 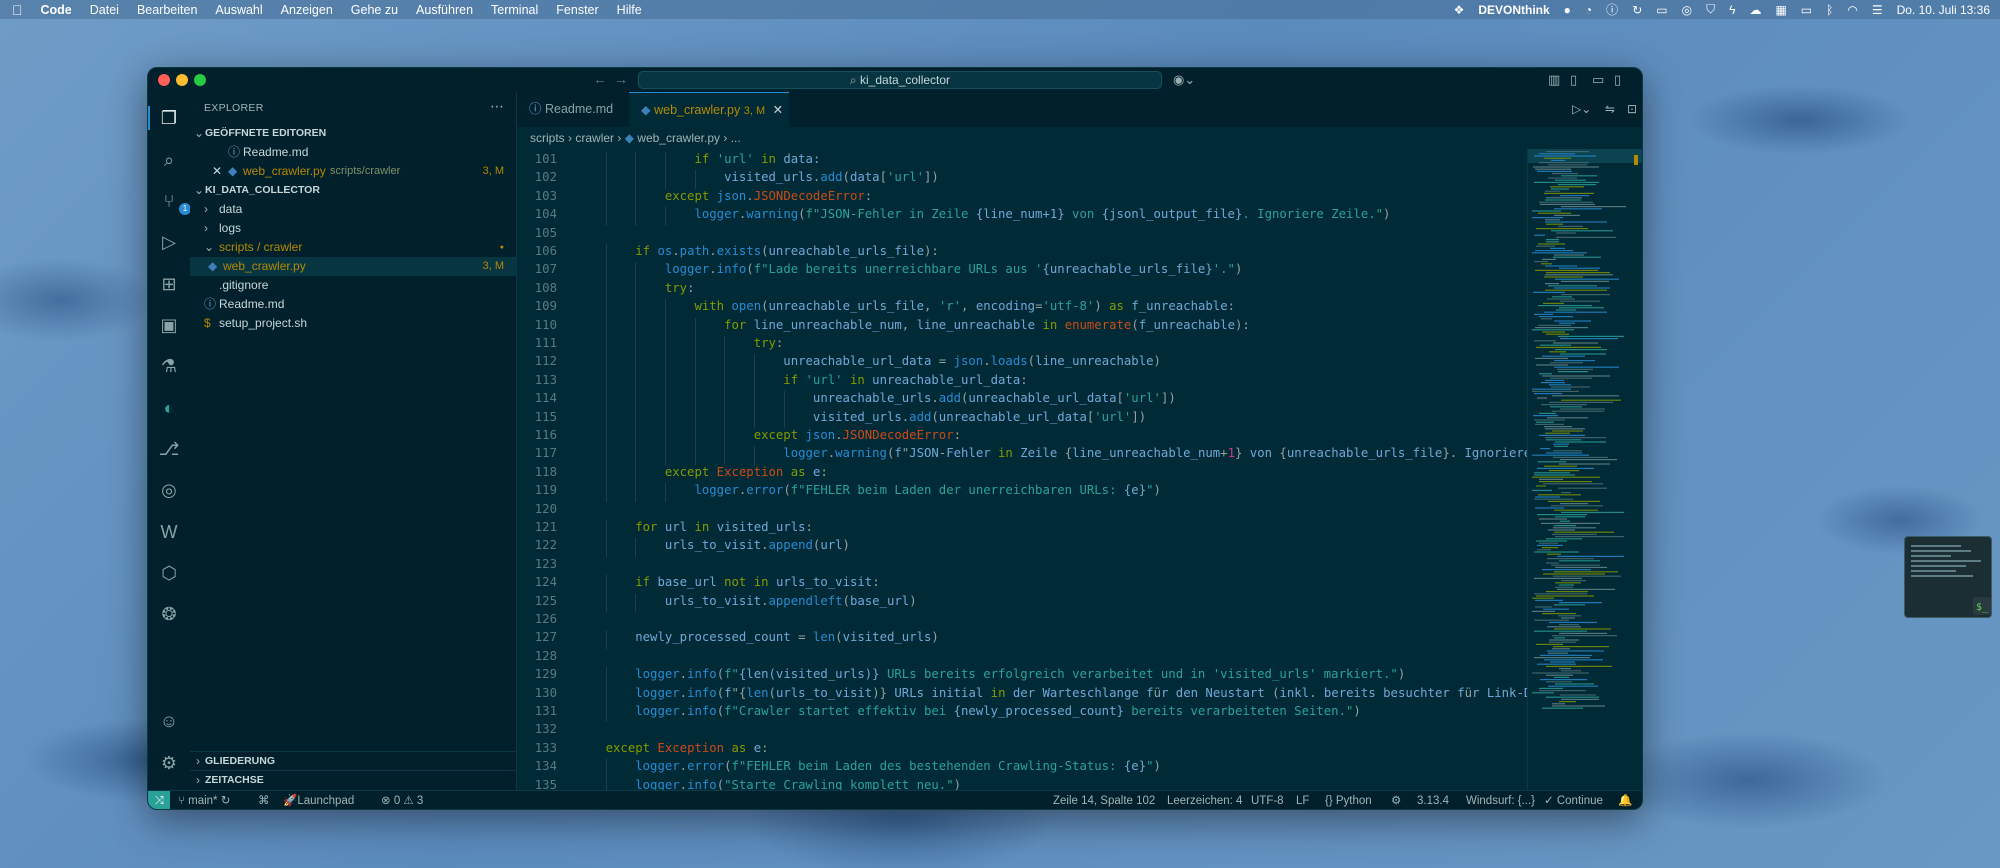 What do you see at coordinates (374, 10) in the screenshot?
I see `menu-gehe-zu: Gehe zu` at bounding box center [374, 10].